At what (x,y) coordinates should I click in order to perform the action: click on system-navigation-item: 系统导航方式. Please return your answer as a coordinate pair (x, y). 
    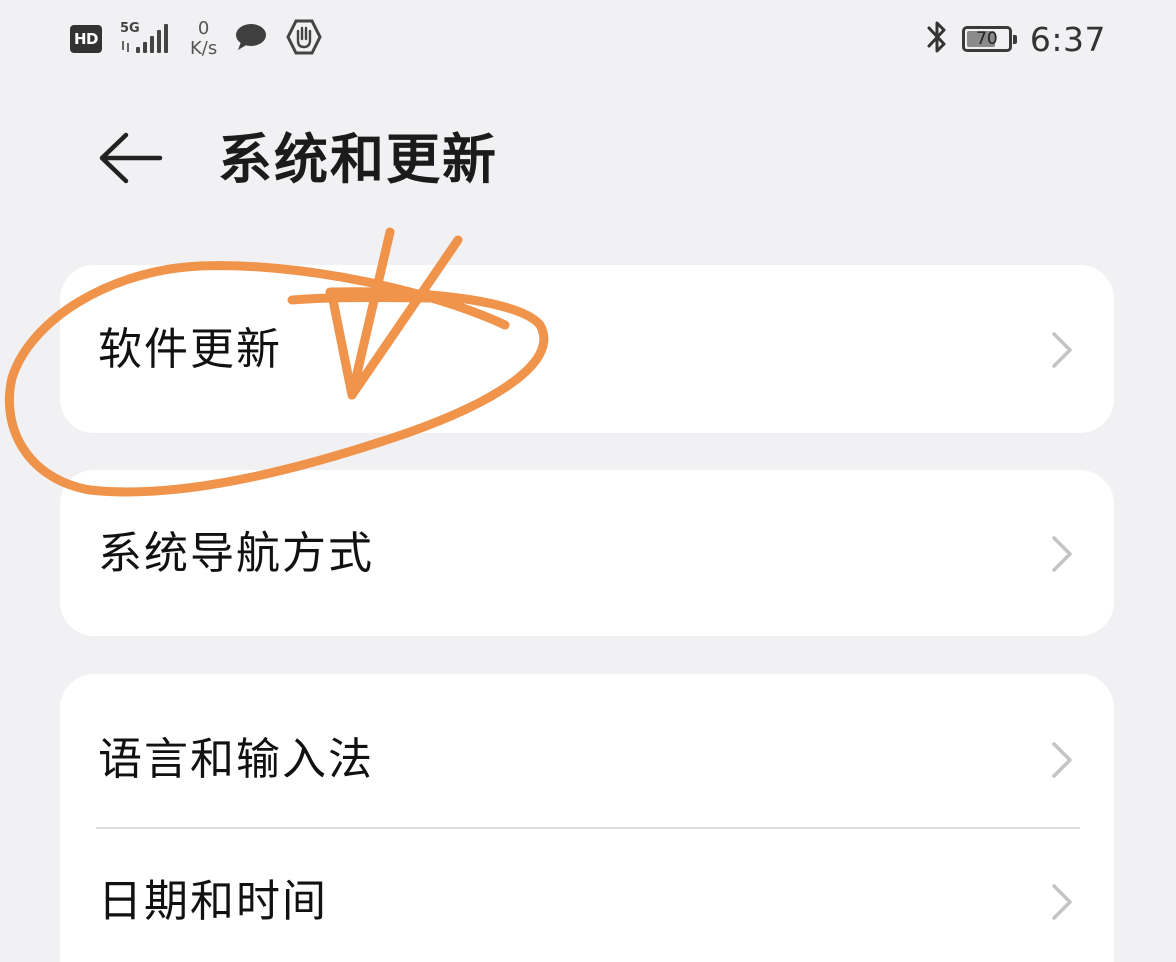
    Looking at the image, I should click on (587, 553).